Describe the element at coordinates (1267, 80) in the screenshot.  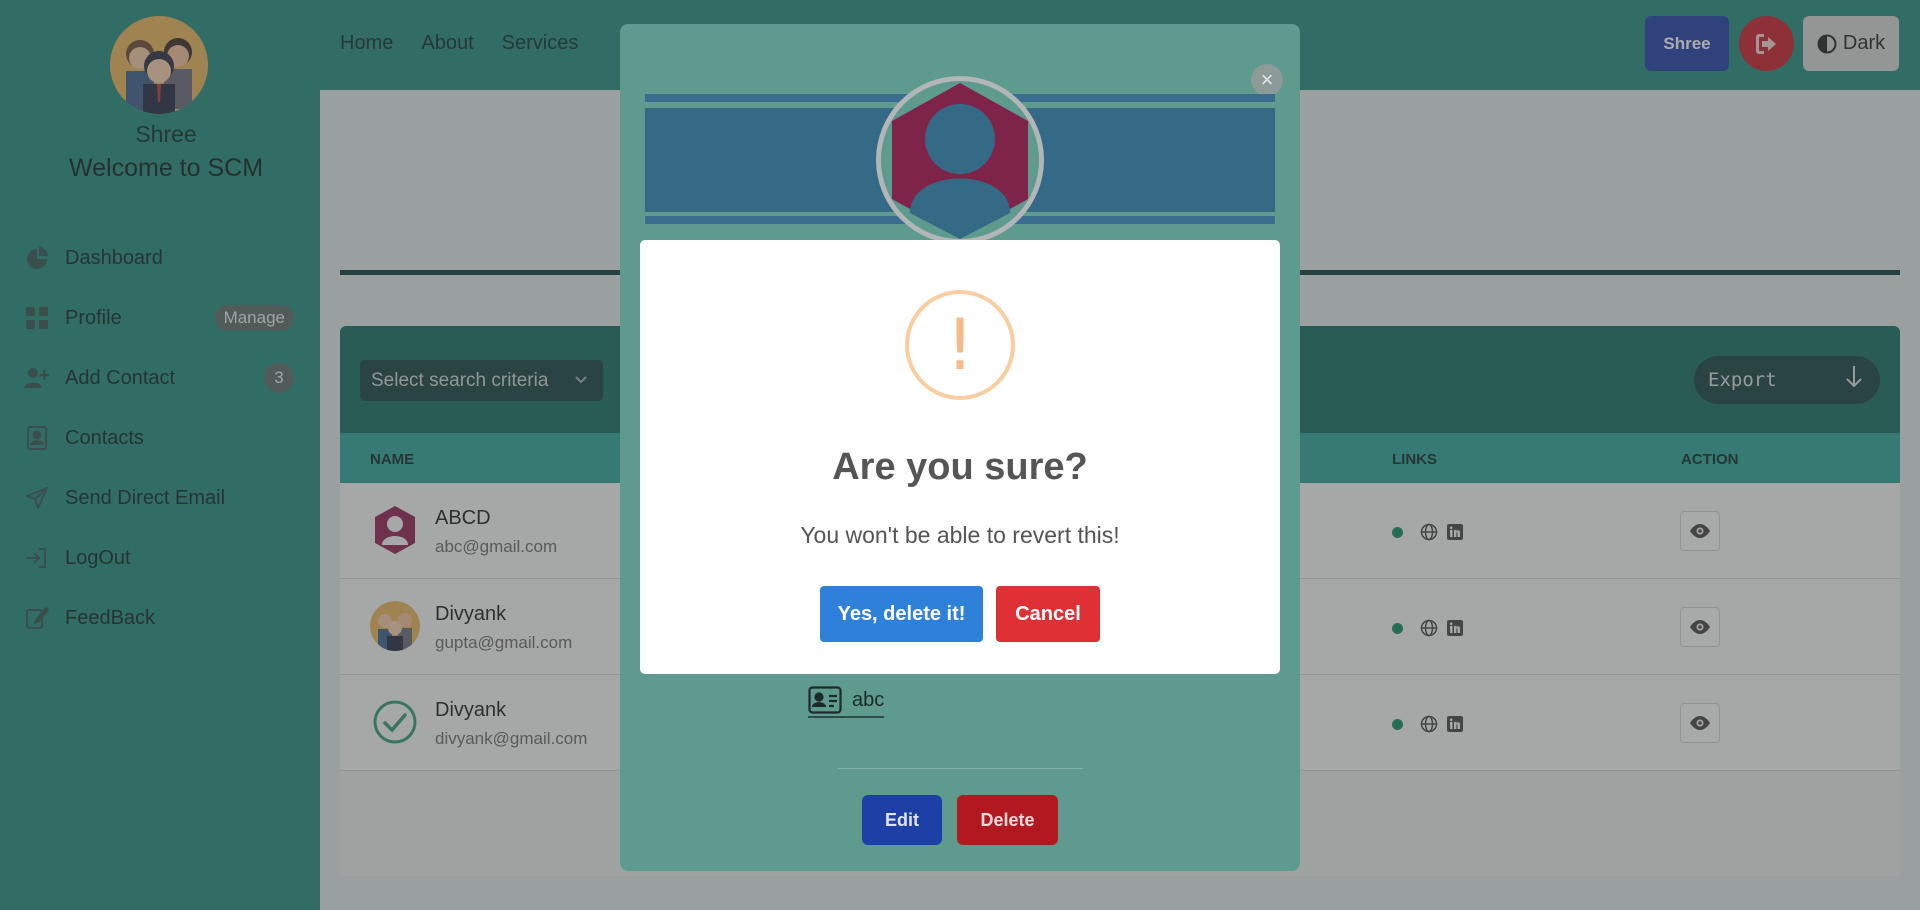
I see `close-icon: ×` at that location.